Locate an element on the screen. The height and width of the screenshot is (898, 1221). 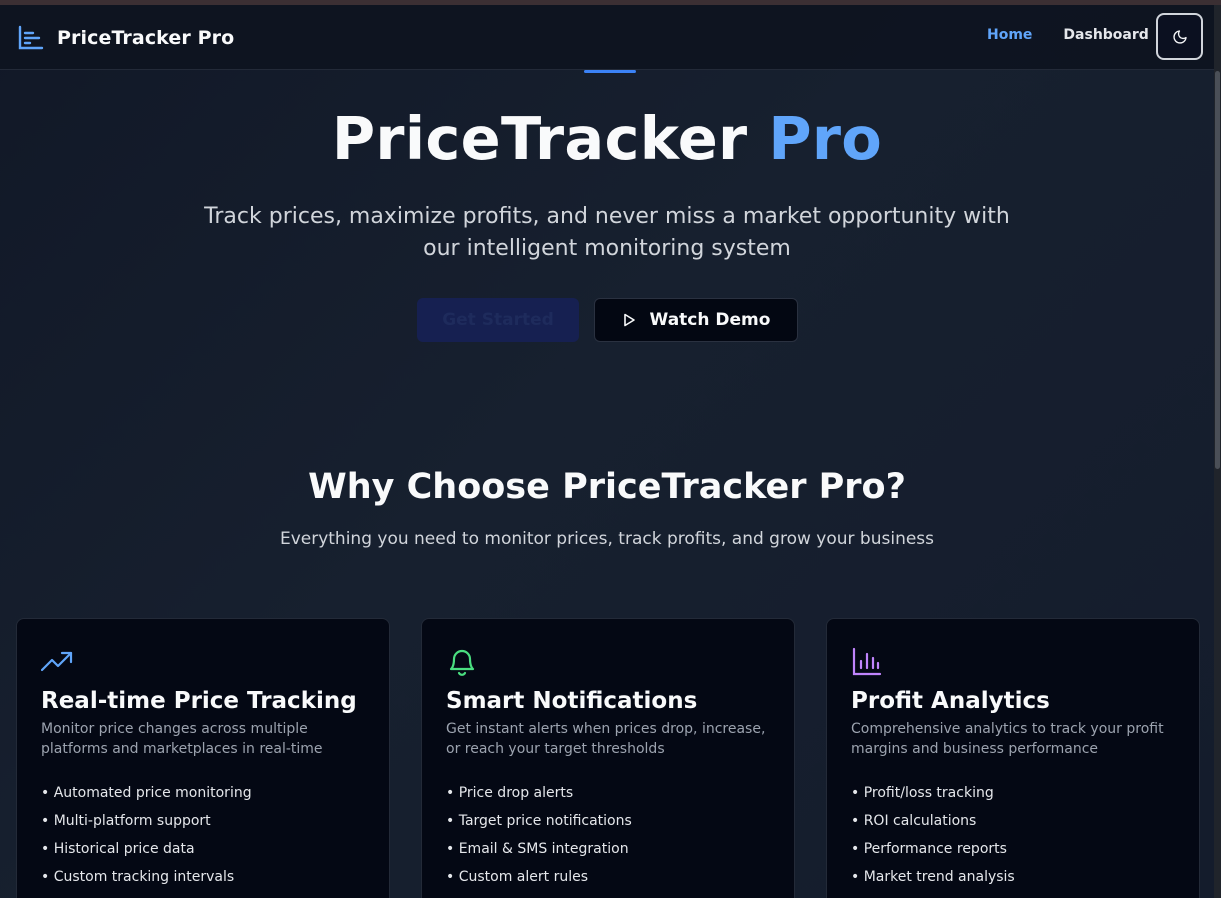
get-started-button: Get Started is located at coordinates (498, 320).